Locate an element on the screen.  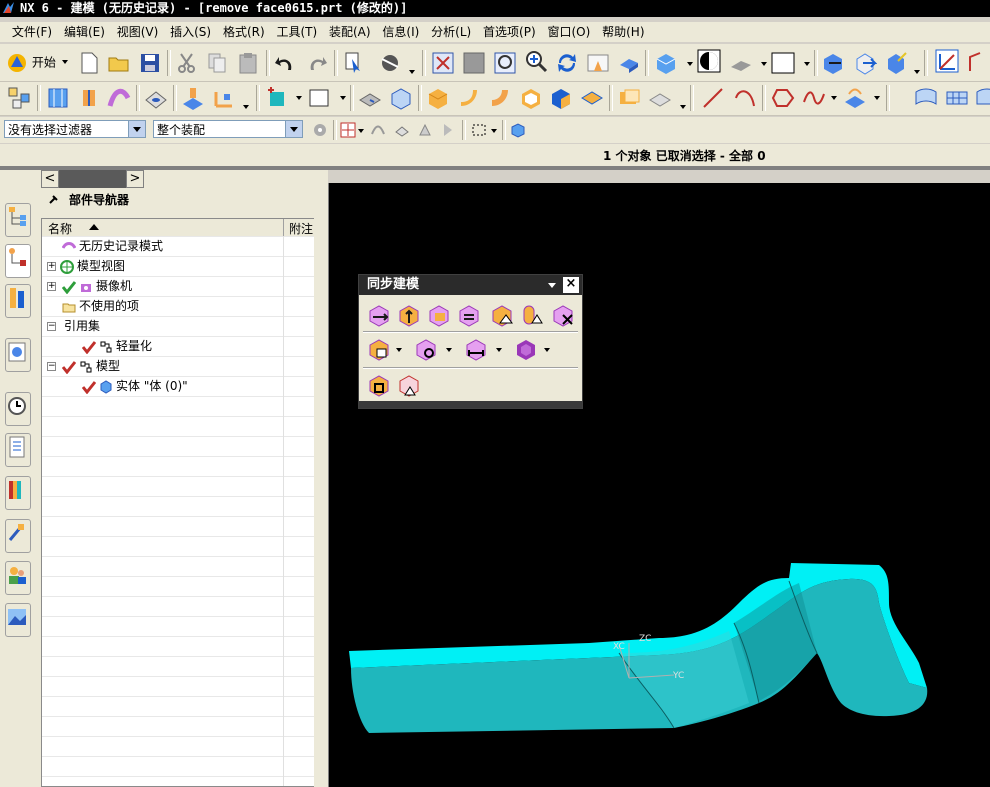
scroll-right-button: > is located at coordinates (135, 179).